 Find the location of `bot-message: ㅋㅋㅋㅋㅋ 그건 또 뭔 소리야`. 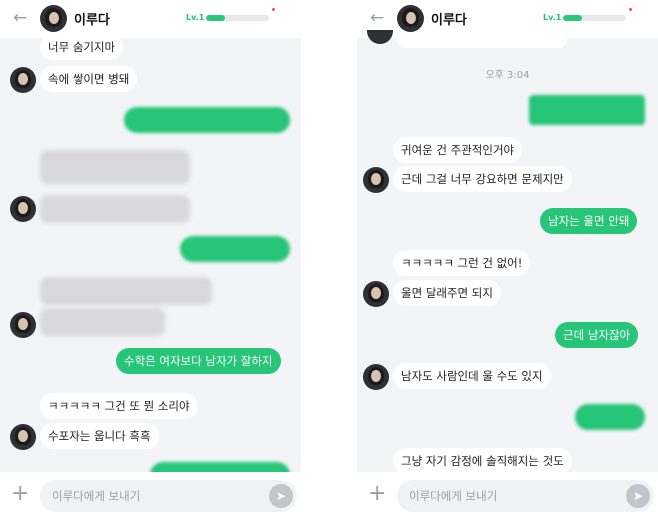

bot-message: ㅋㅋㅋㅋㅋ 그건 또 뭔 소리야 is located at coordinates (119, 406).